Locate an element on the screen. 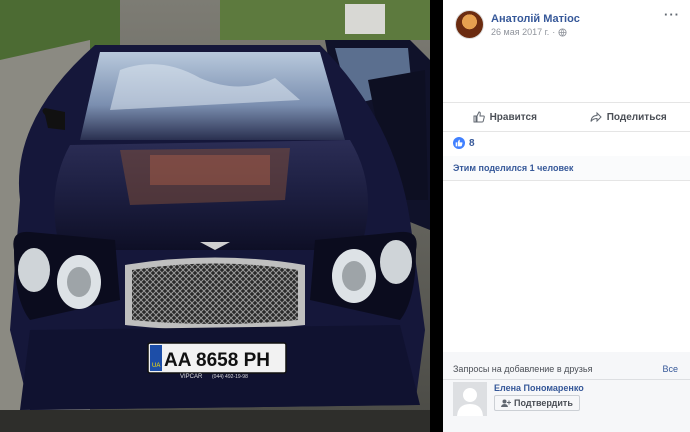  friend-request-name: Елена Пономаренко is located at coordinates (539, 388).